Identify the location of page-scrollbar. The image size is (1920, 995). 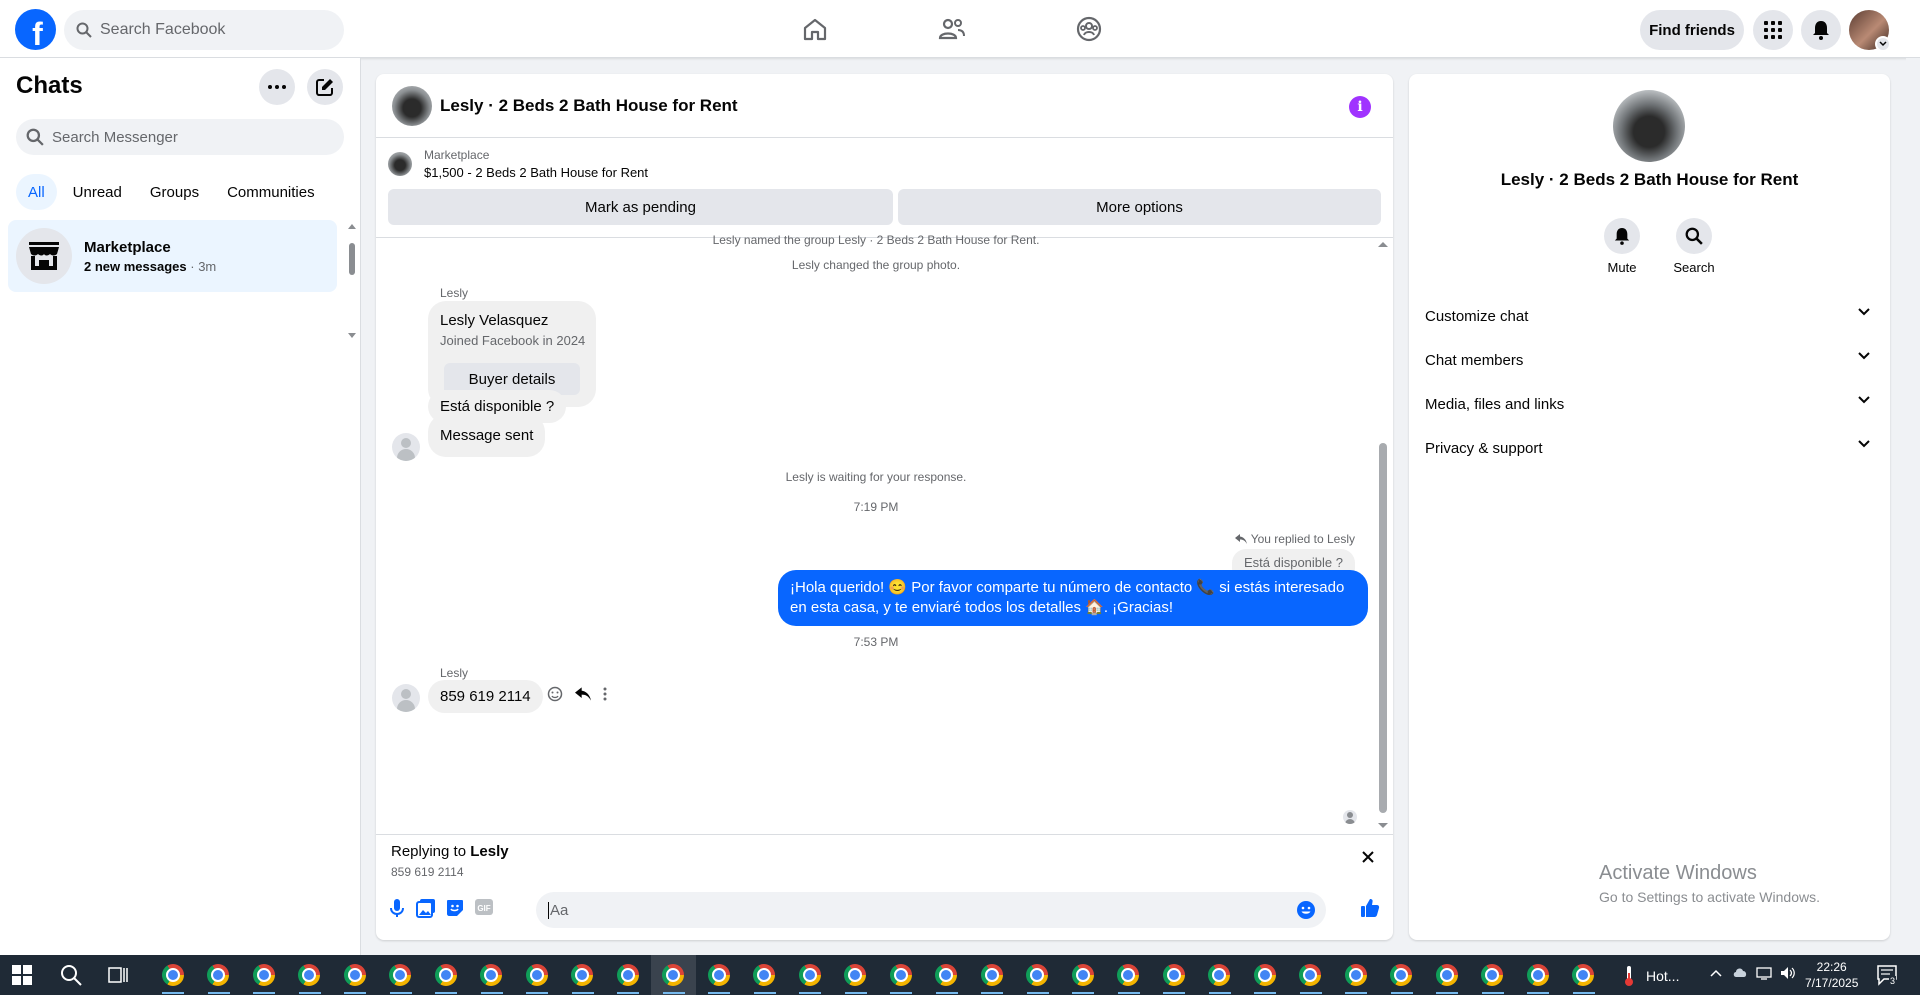
(1913, 506).